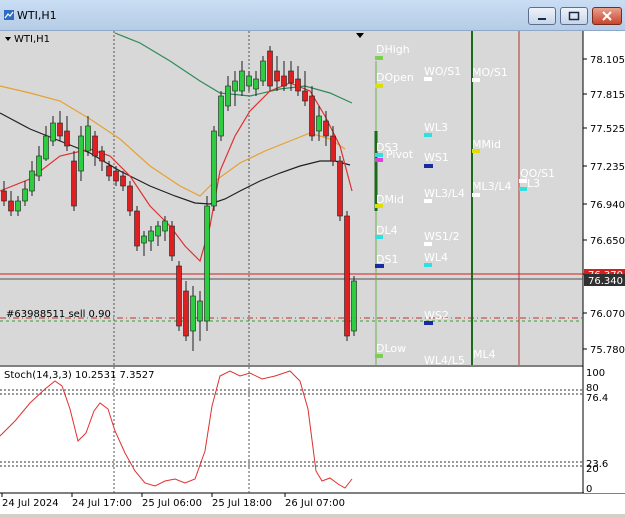  What do you see at coordinates (395, 77) in the screenshot?
I see `pivot-label-dopen: DOpen` at bounding box center [395, 77].